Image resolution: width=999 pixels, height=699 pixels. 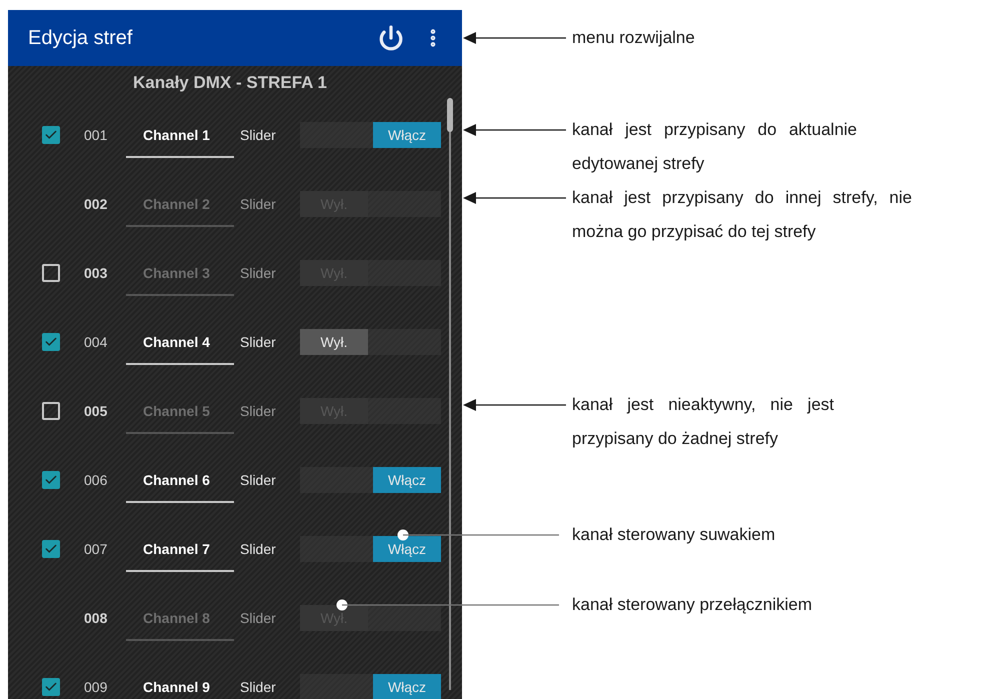 I want to click on channel-number: 007, so click(x=96, y=548).